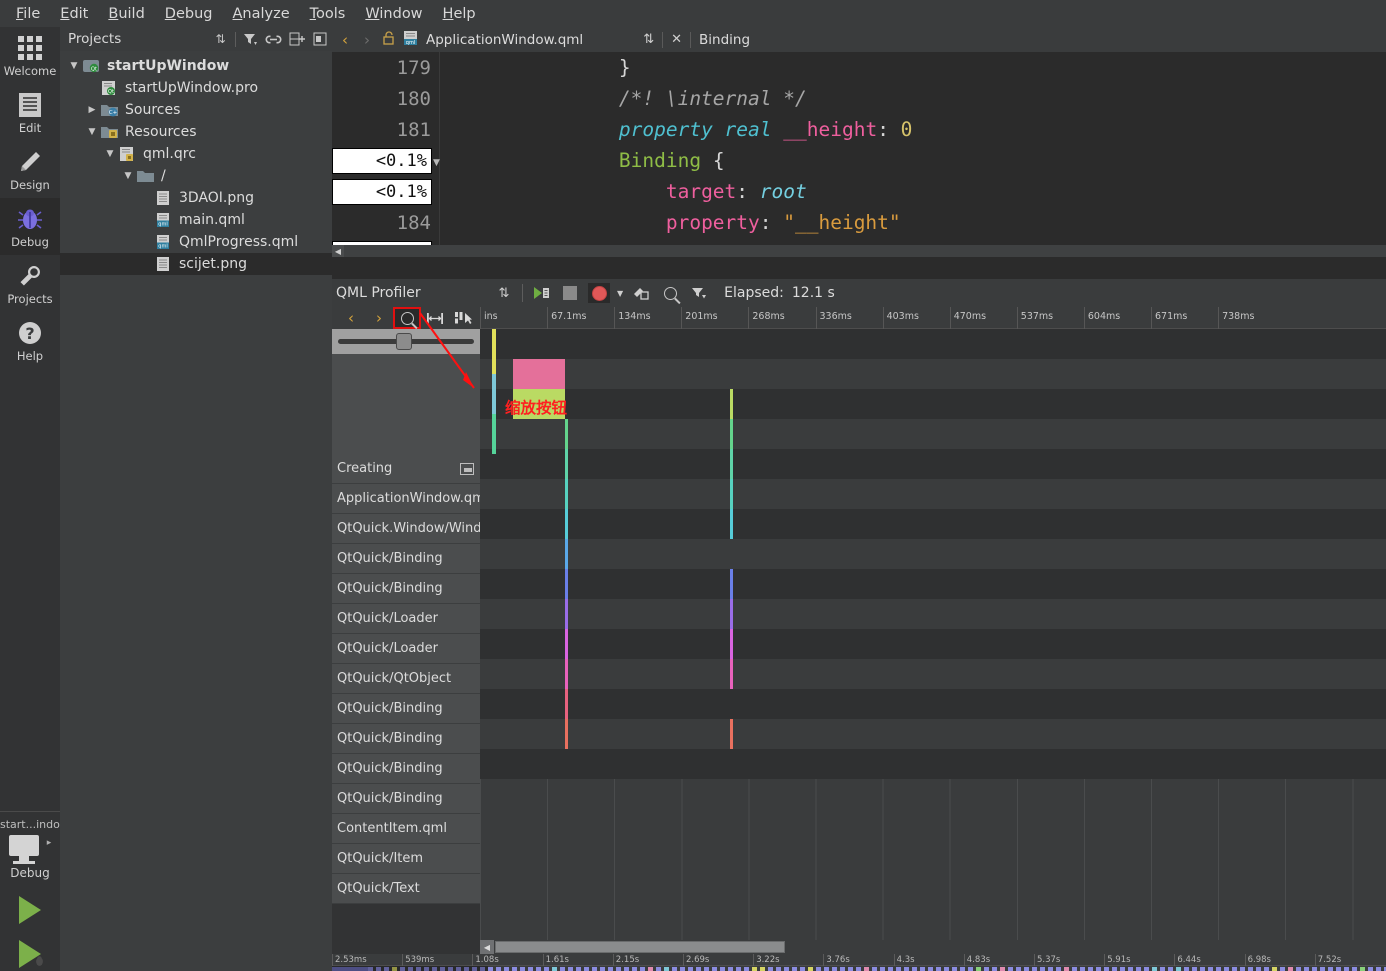  I want to click on sync-sort-icon: ⇅, so click(220, 39).